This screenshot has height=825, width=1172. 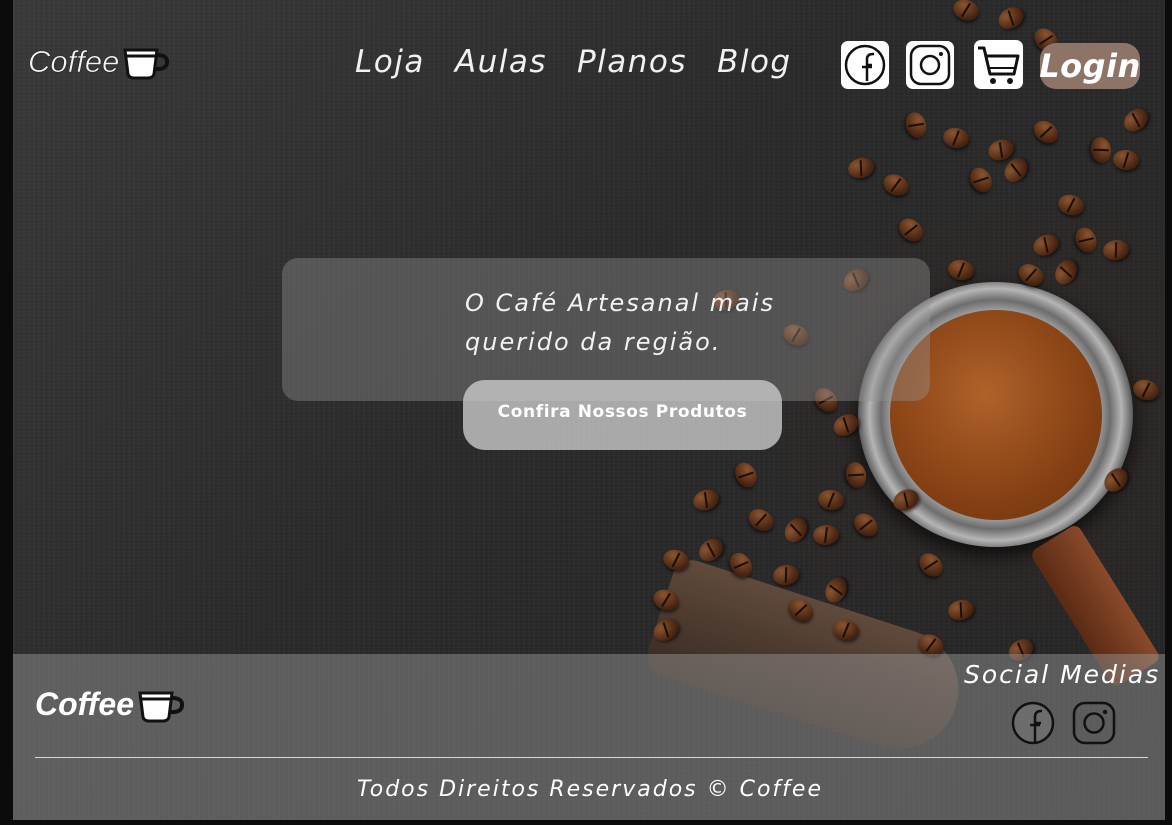 What do you see at coordinates (501, 62) in the screenshot?
I see `menu-item-aulas: Aulas` at bounding box center [501, 62].